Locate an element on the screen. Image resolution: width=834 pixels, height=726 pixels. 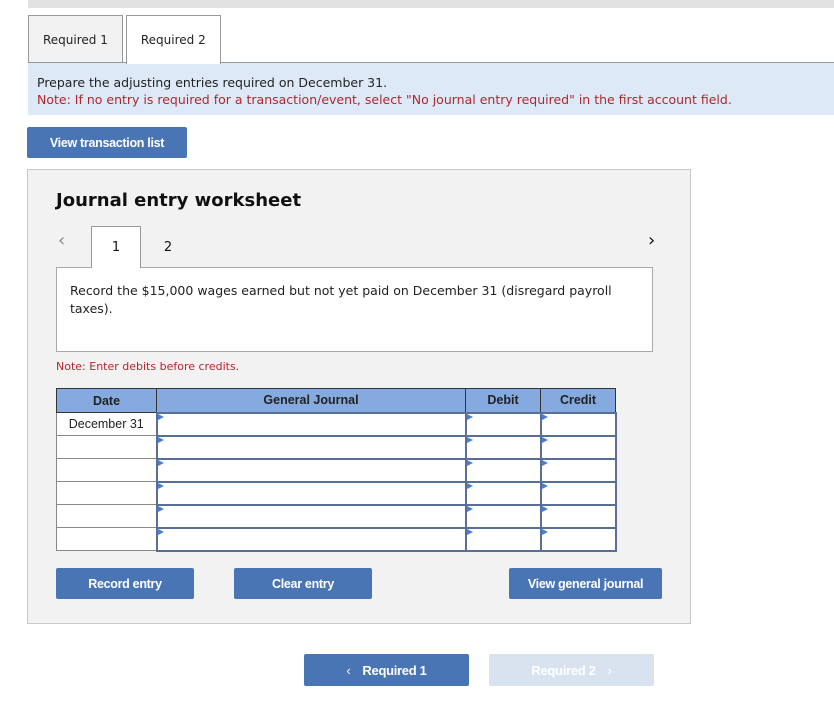
worksheet-title: Journal entry worksheet is located at coordinates (179, 200).